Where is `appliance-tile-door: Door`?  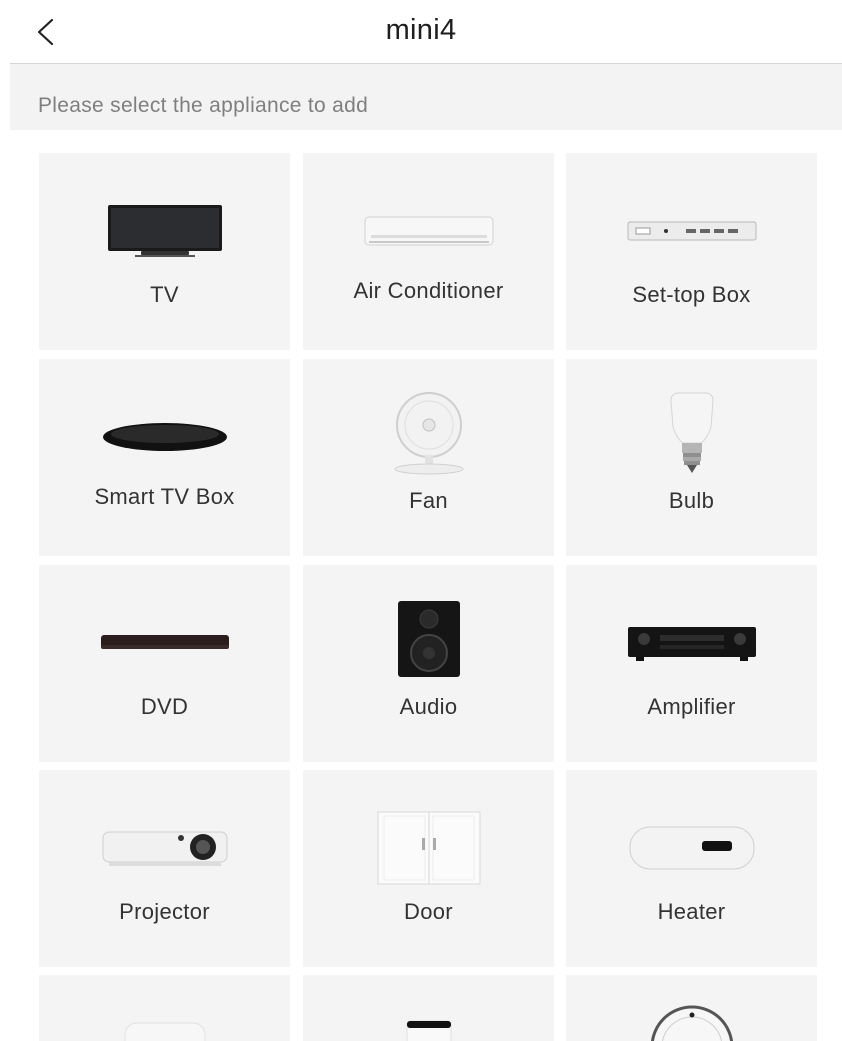
appliance-tile-door: Door is located at coordinates (428, 868).